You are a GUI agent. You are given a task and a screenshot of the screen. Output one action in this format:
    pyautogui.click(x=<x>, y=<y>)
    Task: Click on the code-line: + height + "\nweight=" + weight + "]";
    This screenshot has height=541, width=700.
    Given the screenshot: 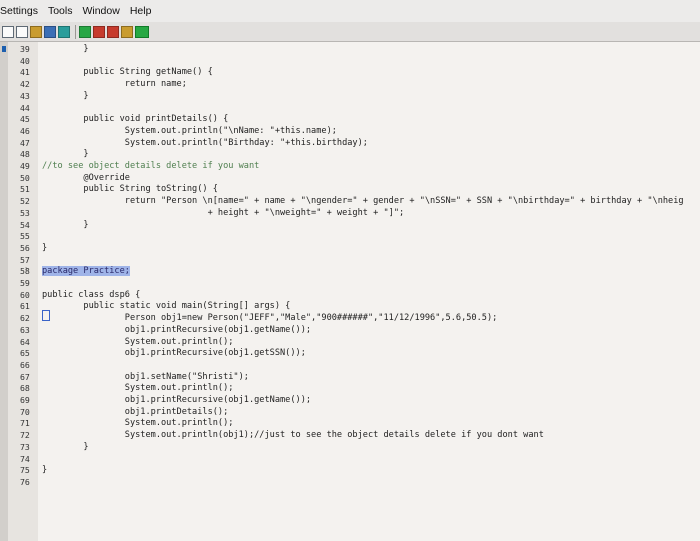 What is the action you would take?
    pyautogui.click(x=223, y=213)
    